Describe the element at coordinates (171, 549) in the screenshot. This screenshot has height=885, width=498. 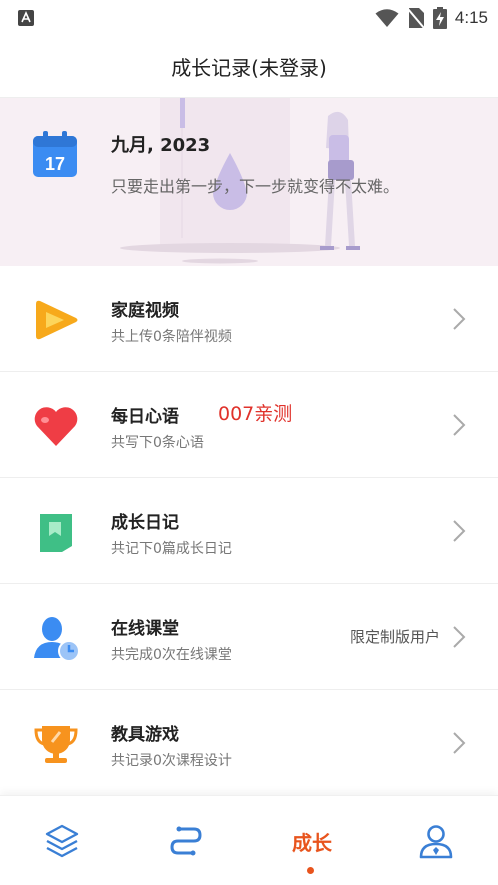
I see `row-subtitle: 共记下0篇成长日记` at that location.